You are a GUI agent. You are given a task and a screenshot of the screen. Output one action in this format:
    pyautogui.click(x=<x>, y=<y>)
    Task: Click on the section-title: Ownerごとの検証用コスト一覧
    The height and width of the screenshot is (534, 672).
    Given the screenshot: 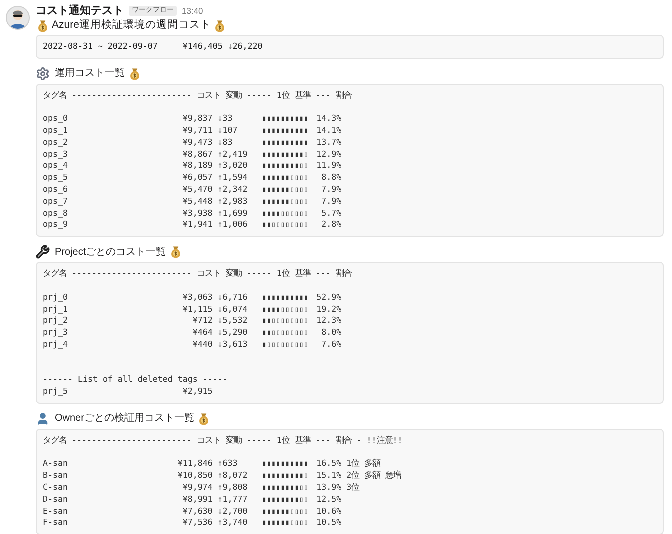 What is the action you would take?
    pyautogui.click(x=124, y=419)
    